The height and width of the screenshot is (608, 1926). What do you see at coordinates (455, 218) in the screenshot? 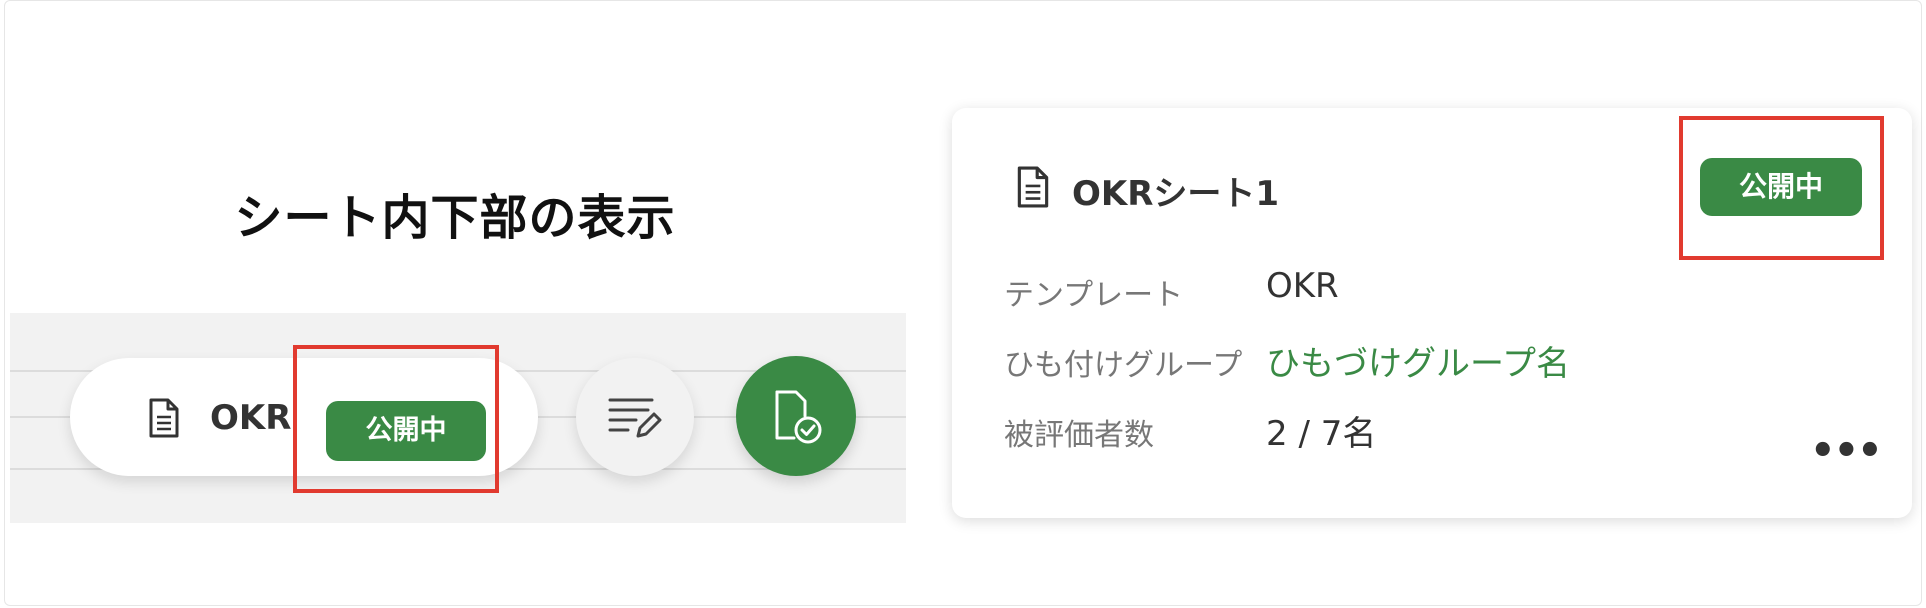
I see `section-title: シート内下部の表示` at bounding box center [455, 218].